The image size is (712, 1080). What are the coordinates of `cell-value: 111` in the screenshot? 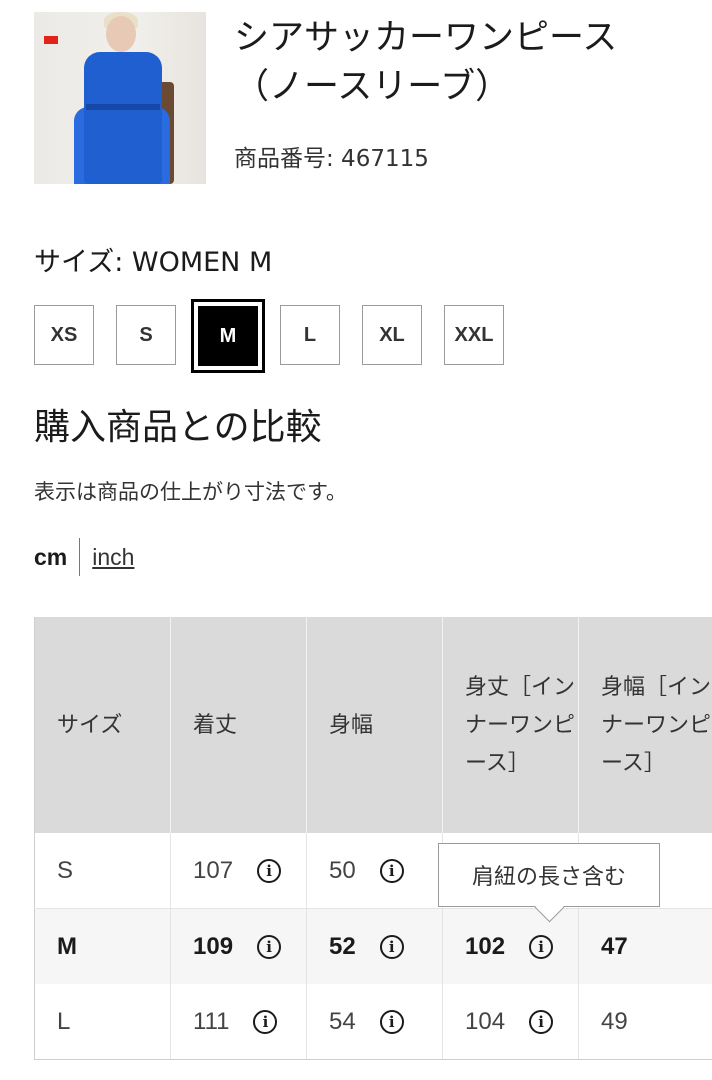 It's located at (211, 1021).